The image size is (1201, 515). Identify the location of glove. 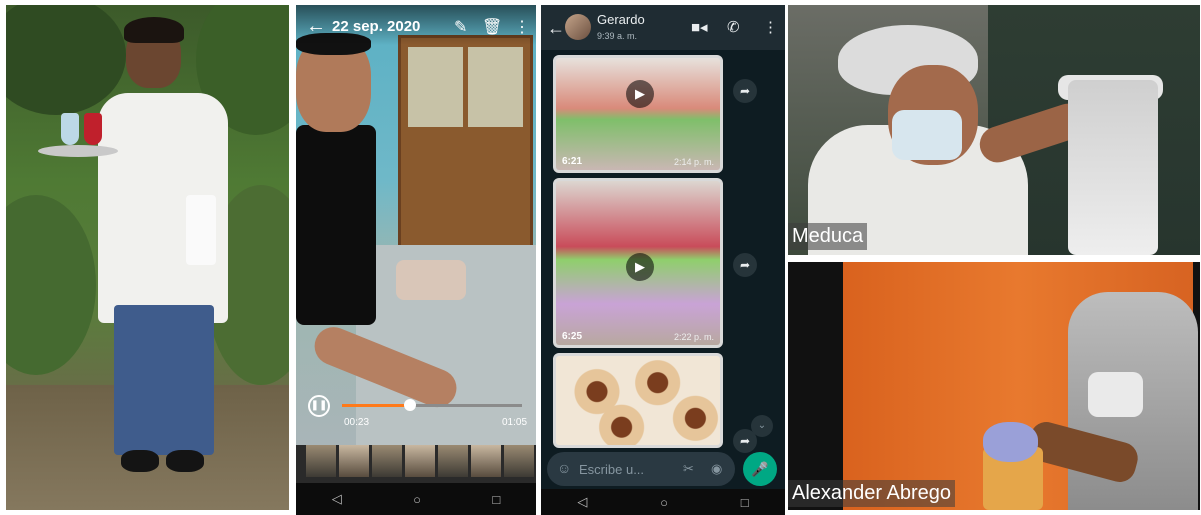
(1010, 442).